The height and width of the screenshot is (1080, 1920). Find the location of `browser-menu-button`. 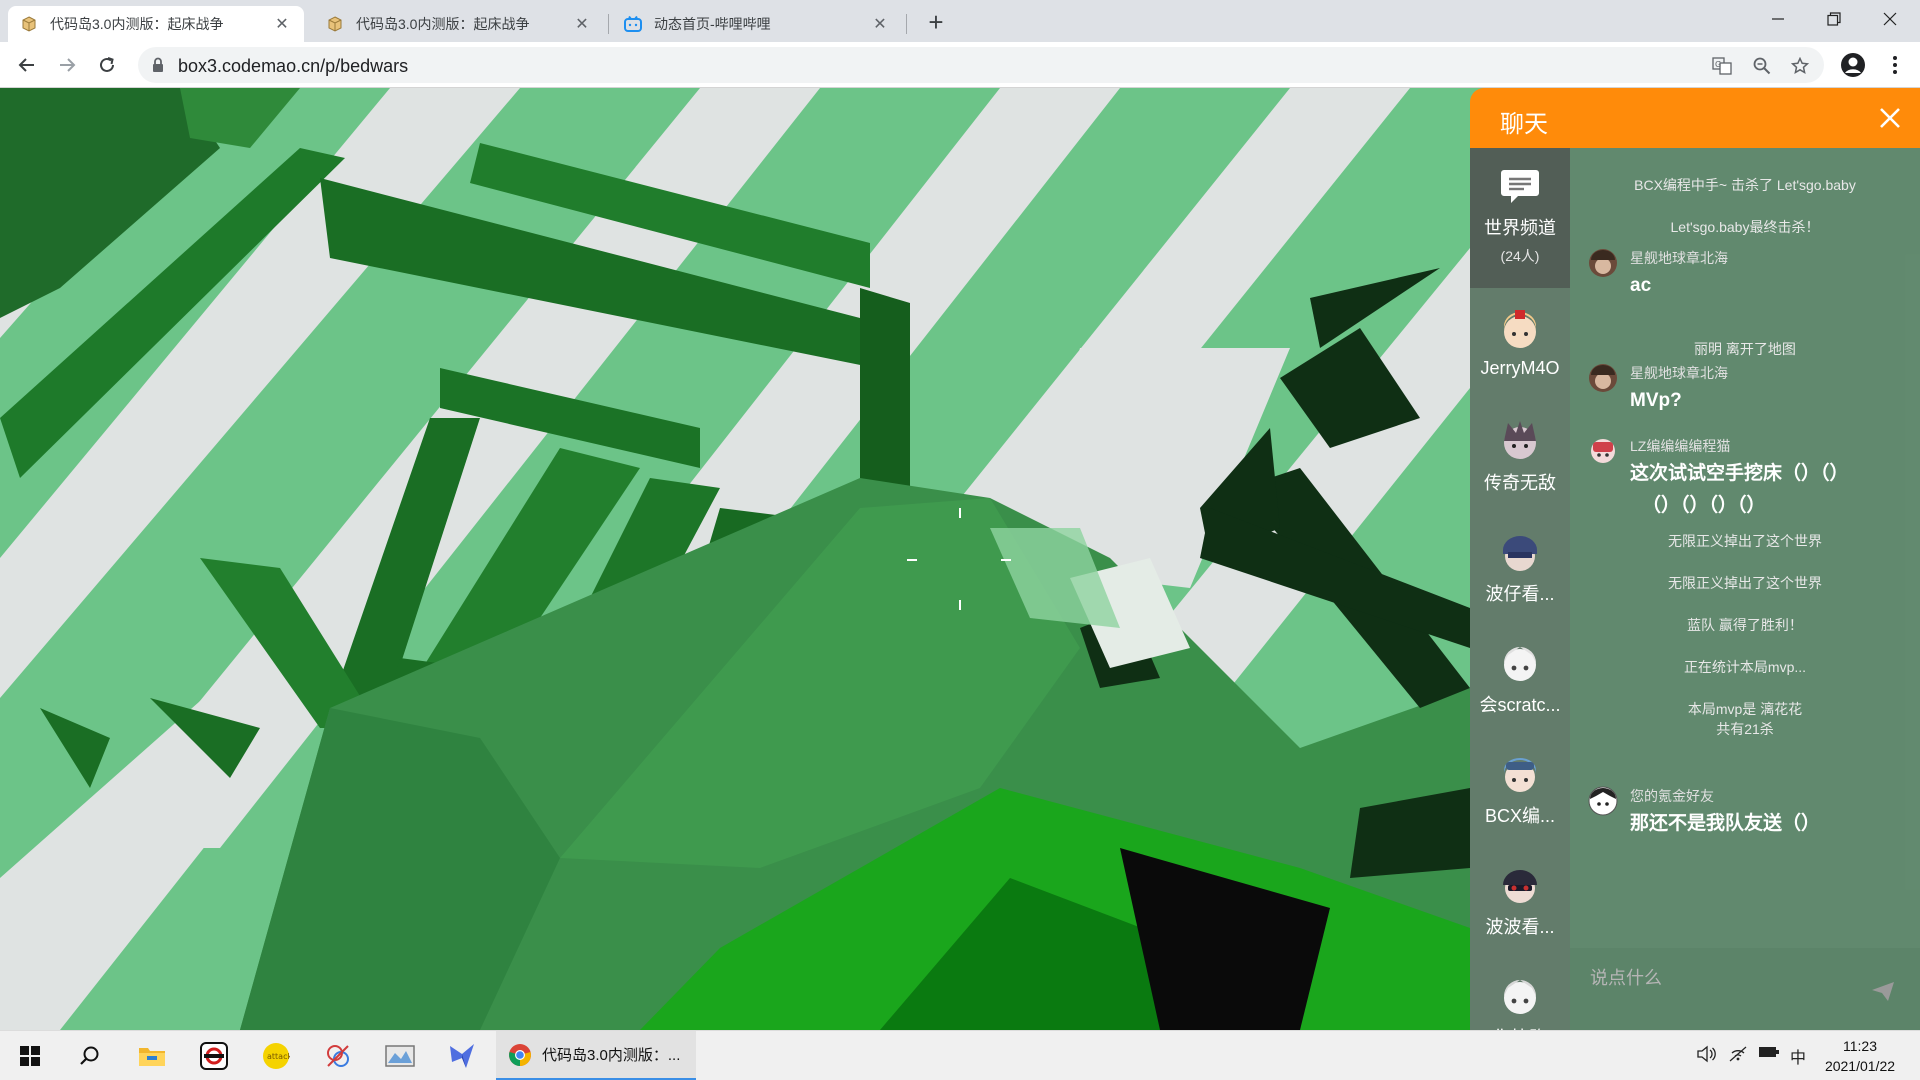

browser-menu-button is located at coordinates (1895, 65).